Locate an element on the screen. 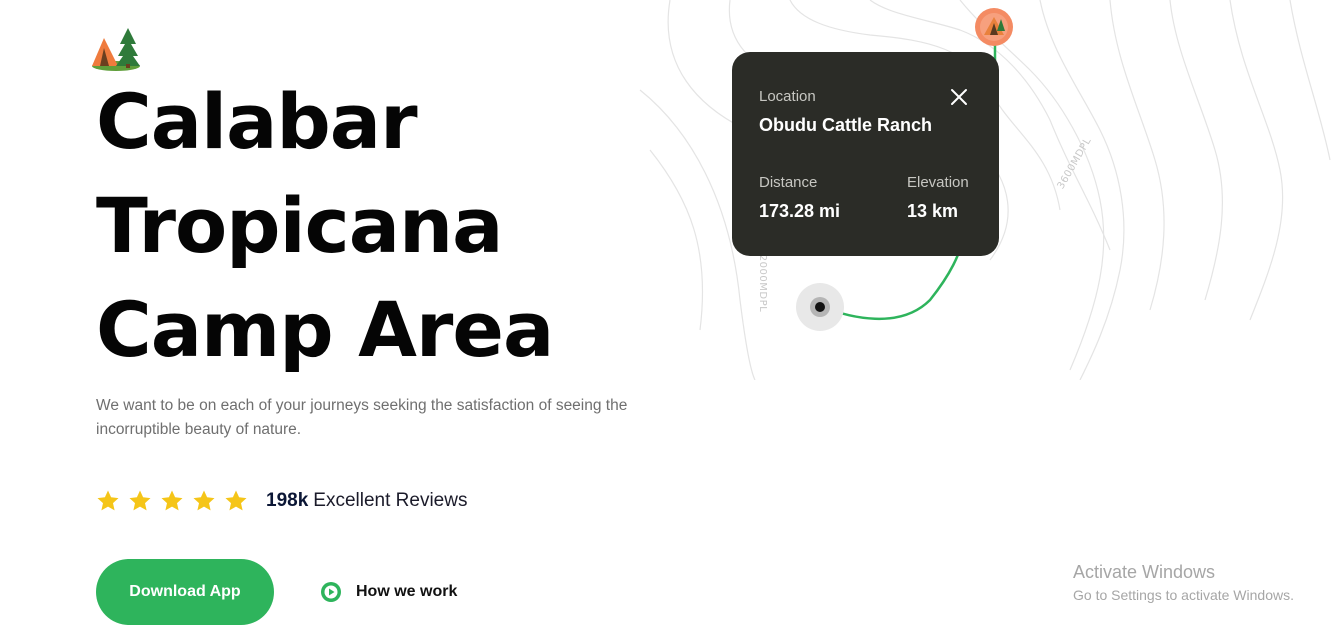 The width and height of the screenshot is (1344, 634). distance-value: 173.28 mi is located at coordinates (800, 211).